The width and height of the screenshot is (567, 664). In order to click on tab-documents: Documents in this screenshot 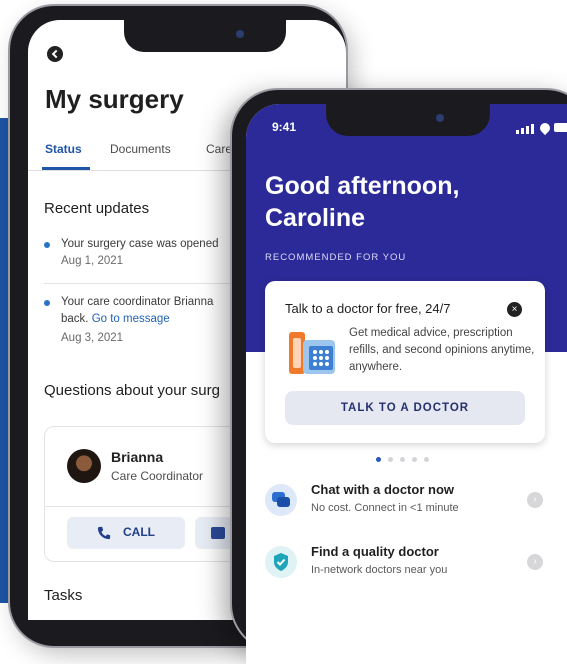, I will do `click(140, 149)`.